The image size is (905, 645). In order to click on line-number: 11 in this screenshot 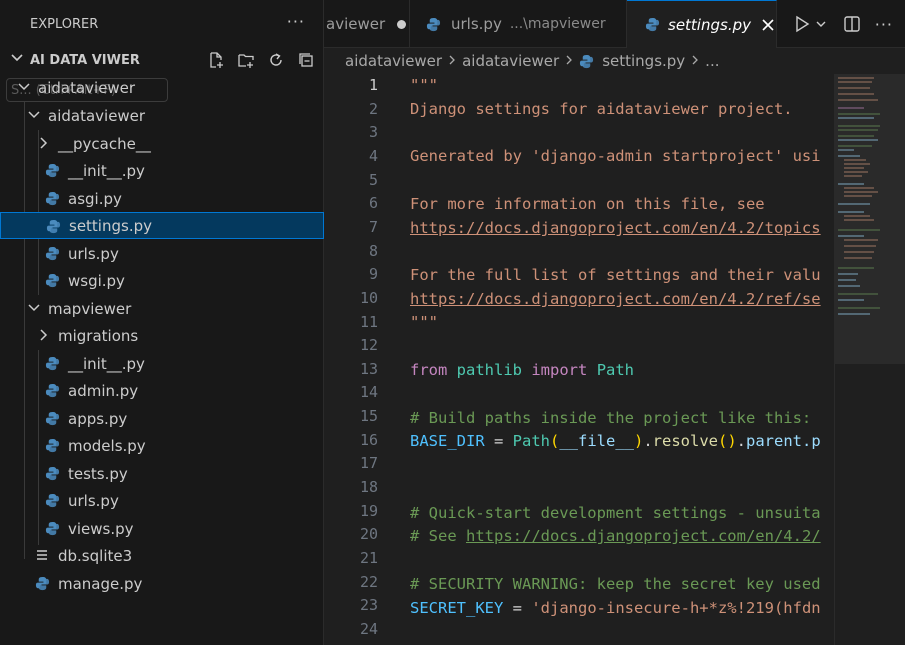, I will do `click(368, 321)`.